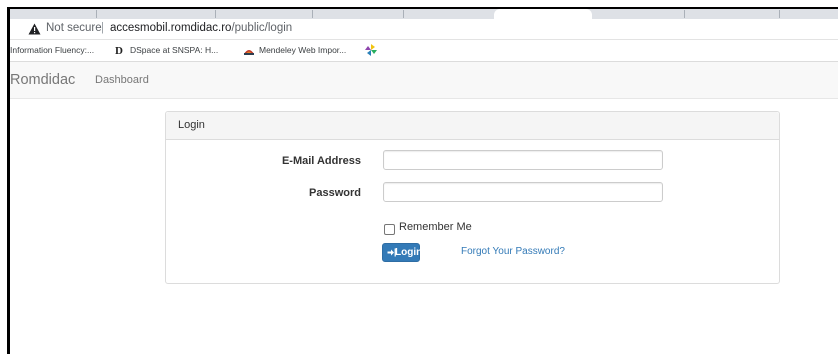 This screenshot has width=838, height=354. I want to click on active-tab, so click(543, 14).